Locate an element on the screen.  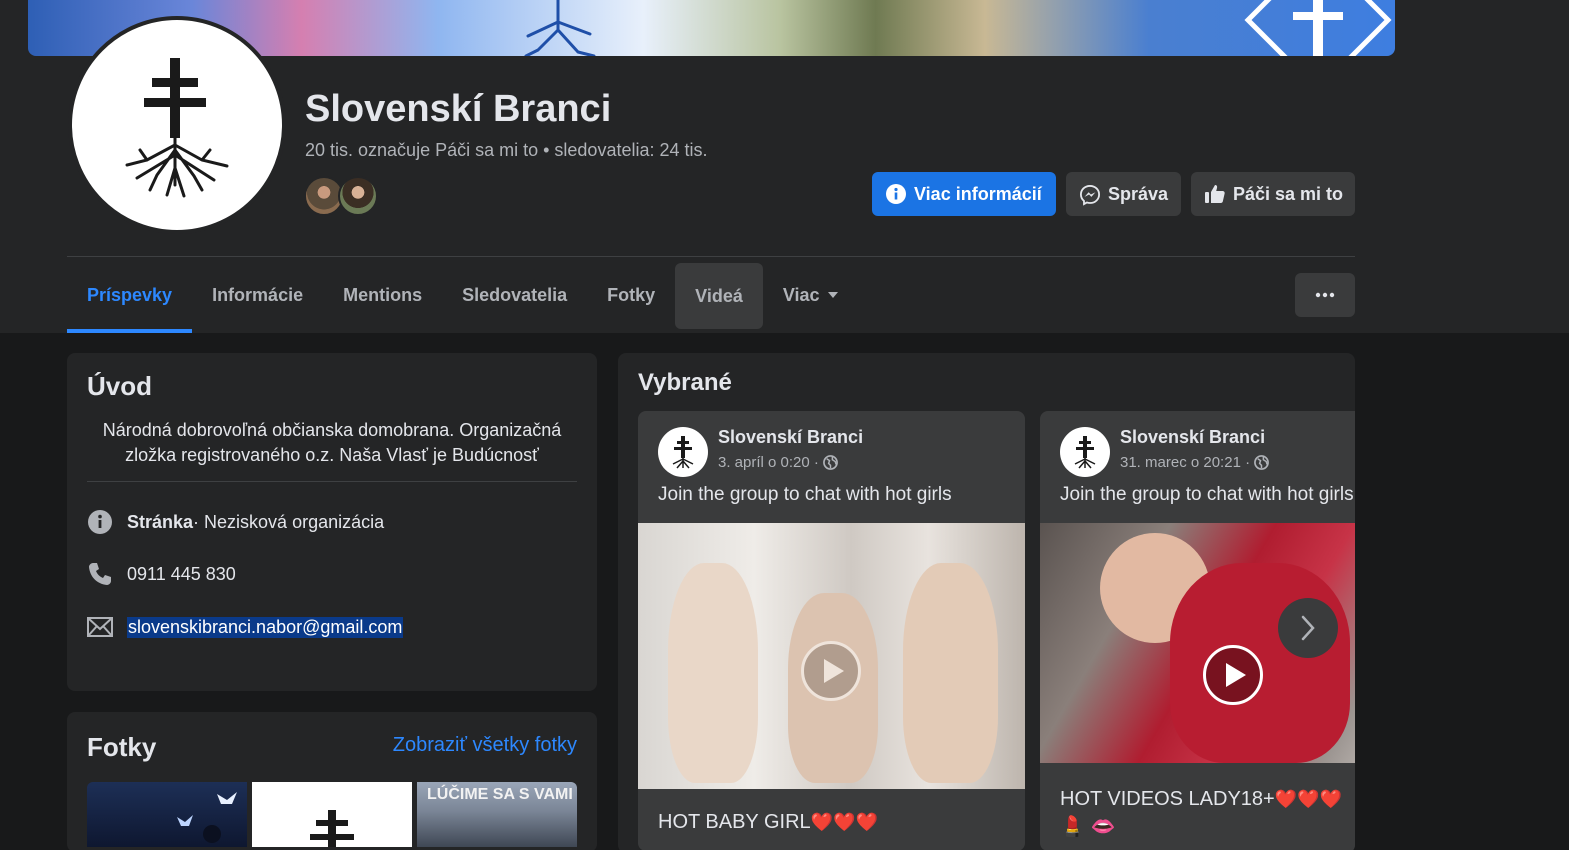
tab-label: Sledovatelia is located at coordinates (515, 294).